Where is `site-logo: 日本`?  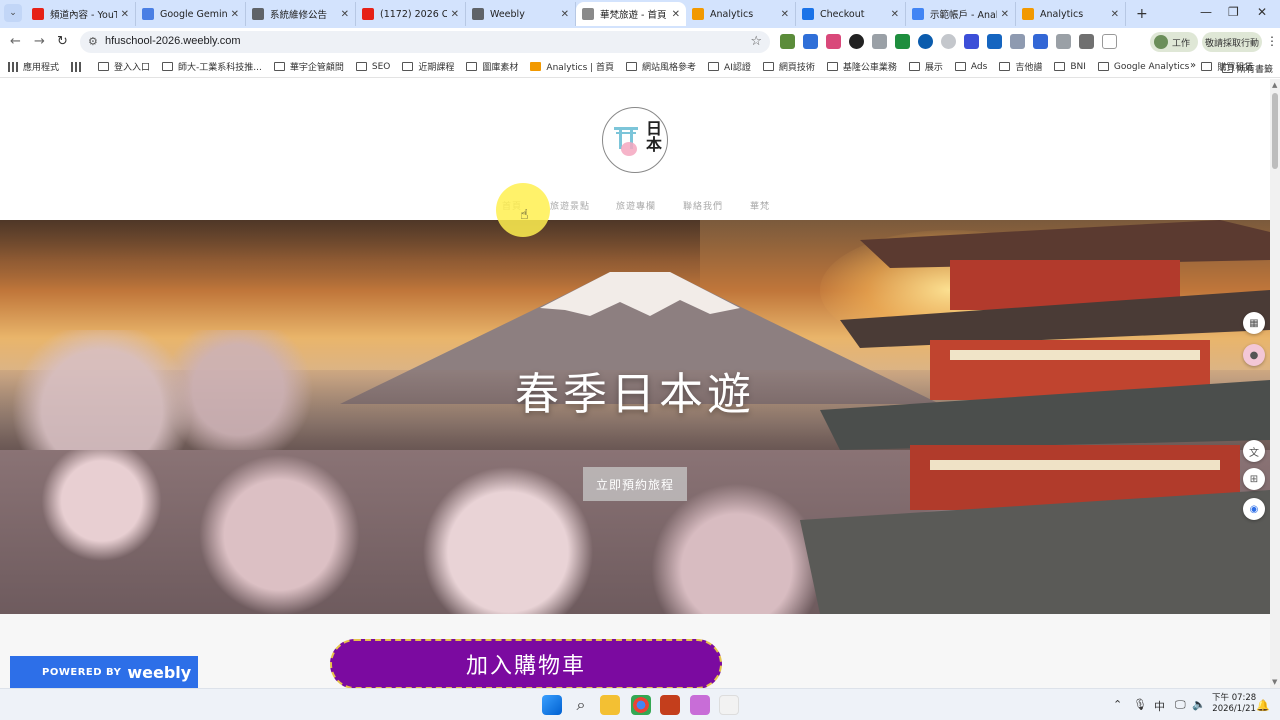 site-logo: 日本 is located at coordinates (635, 140).